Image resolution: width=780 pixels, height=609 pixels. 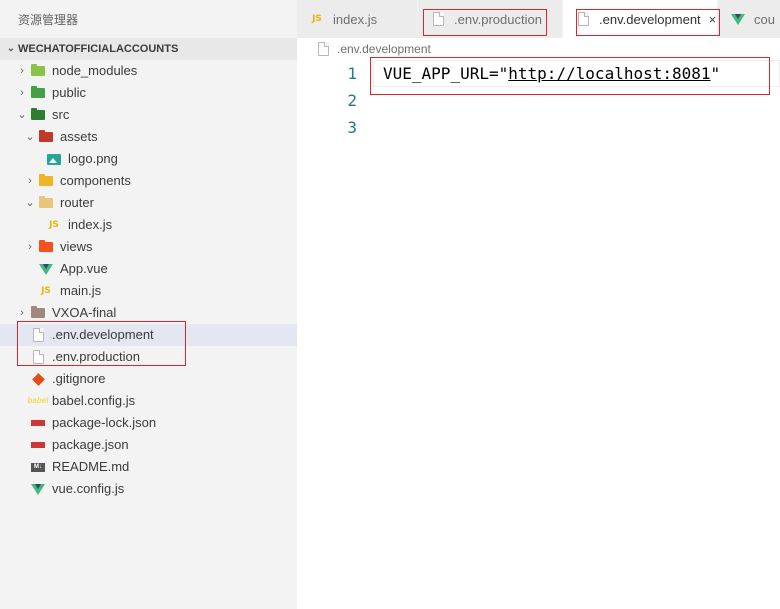 I want to click on tree-item: ⌄ assets, so click(x=148, y=137).